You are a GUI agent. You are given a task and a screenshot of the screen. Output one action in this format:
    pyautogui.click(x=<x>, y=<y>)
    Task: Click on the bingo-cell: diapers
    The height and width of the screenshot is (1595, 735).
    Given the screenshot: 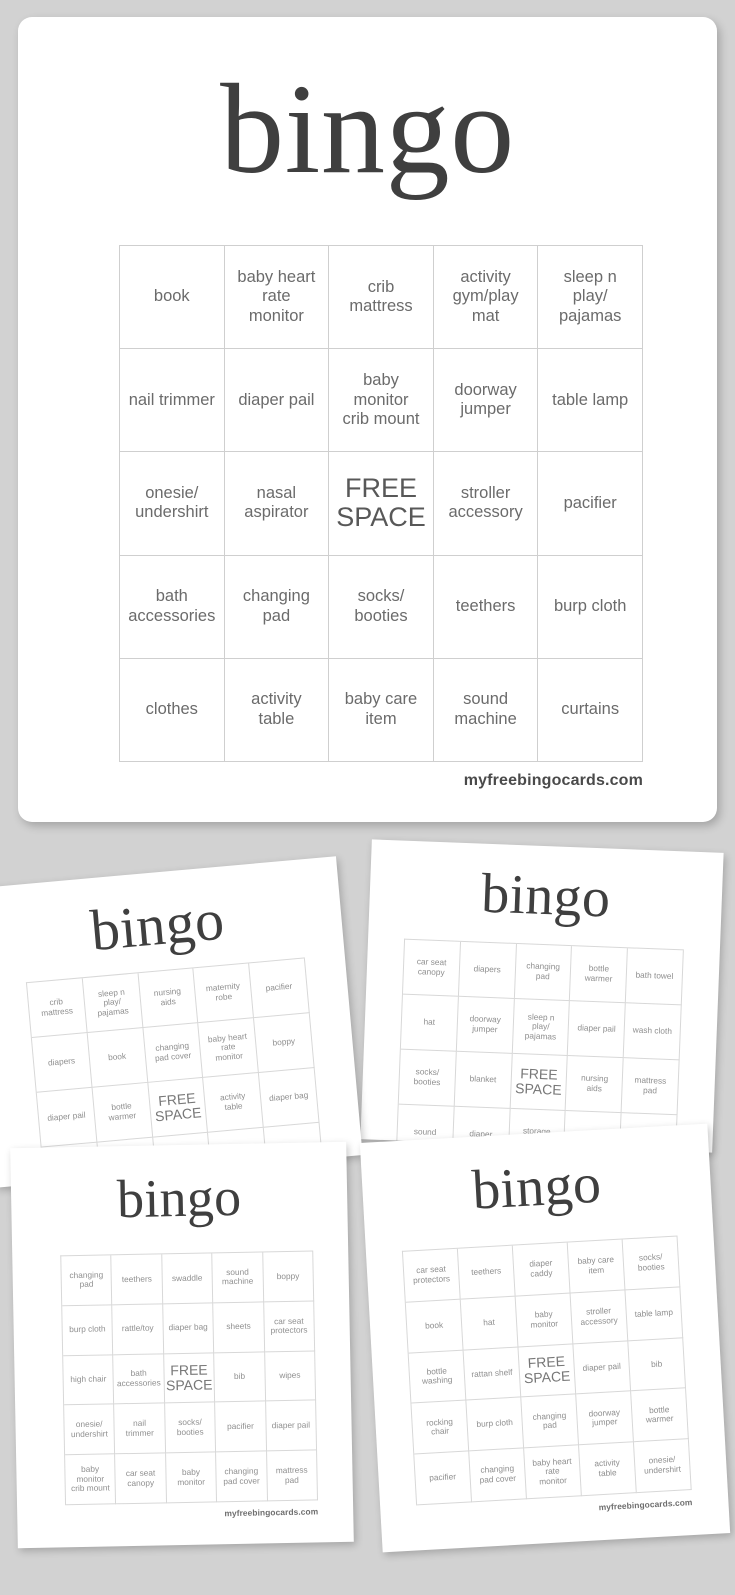 What is the action you would take?
    pyautogui.click(x=62, y=1063)
    